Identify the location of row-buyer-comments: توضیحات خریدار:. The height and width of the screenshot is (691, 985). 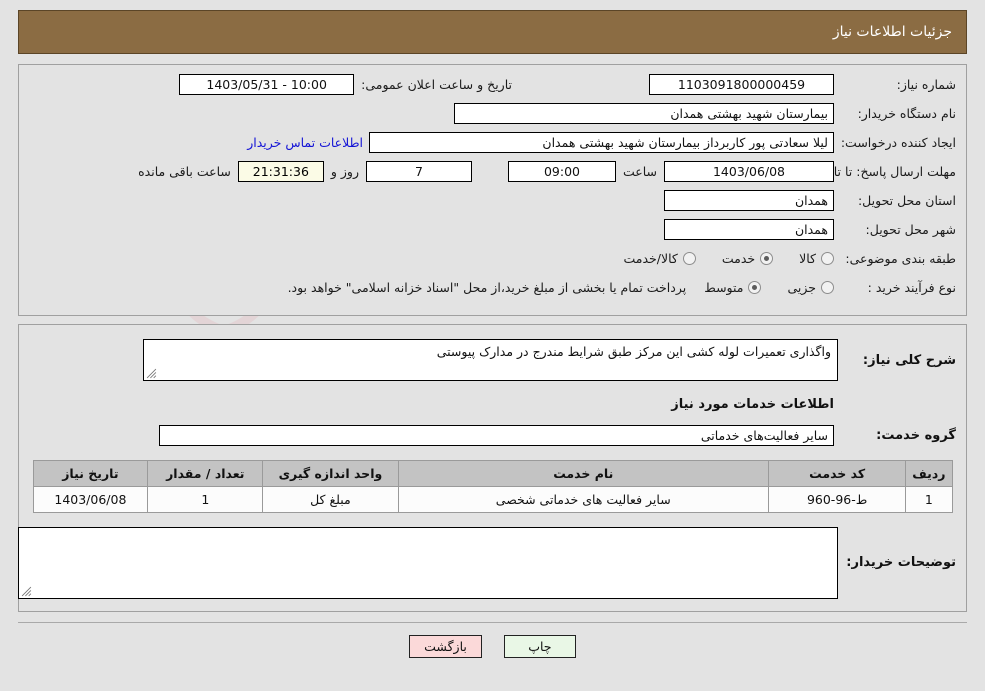
(487, 563).